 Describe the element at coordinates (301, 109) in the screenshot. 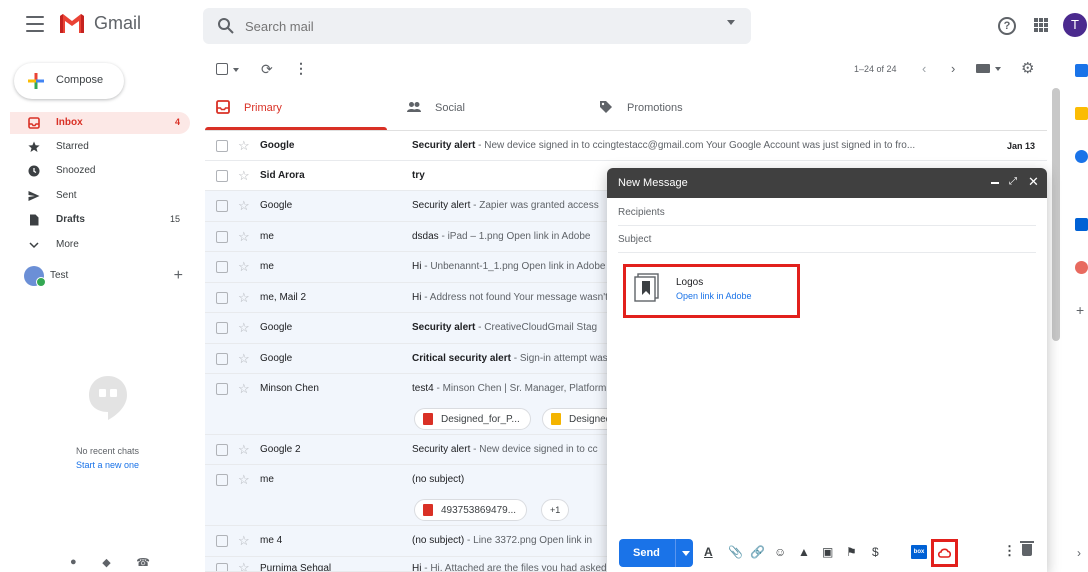

I see `tab-primary: Primary` at that location.